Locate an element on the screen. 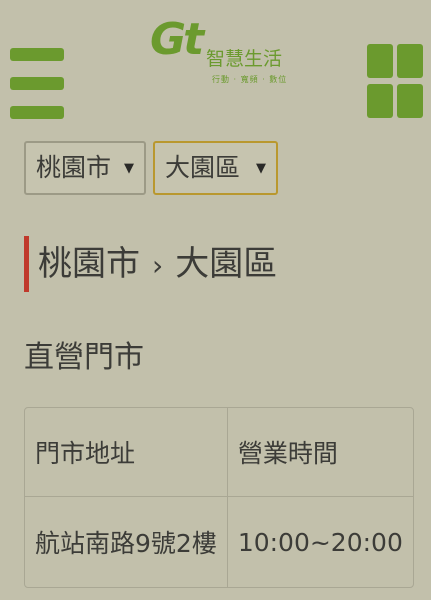 The width and height of the screenshot is (431, 600). breadcrumb-city: 桃園市 is located at coordinates (89, 264).